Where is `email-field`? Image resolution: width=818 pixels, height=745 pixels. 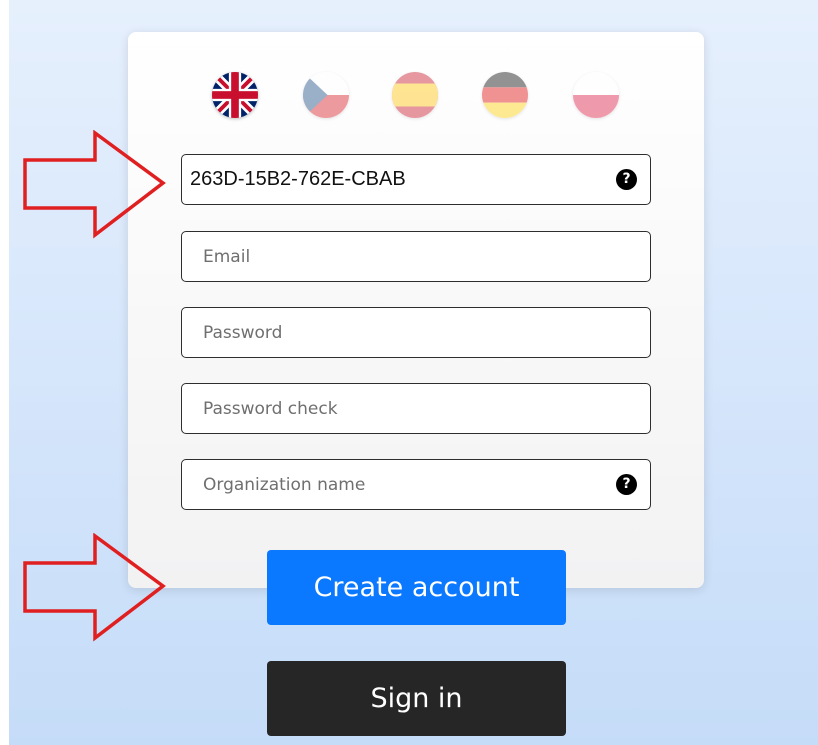
email-field is located at coordinates (416, 256).